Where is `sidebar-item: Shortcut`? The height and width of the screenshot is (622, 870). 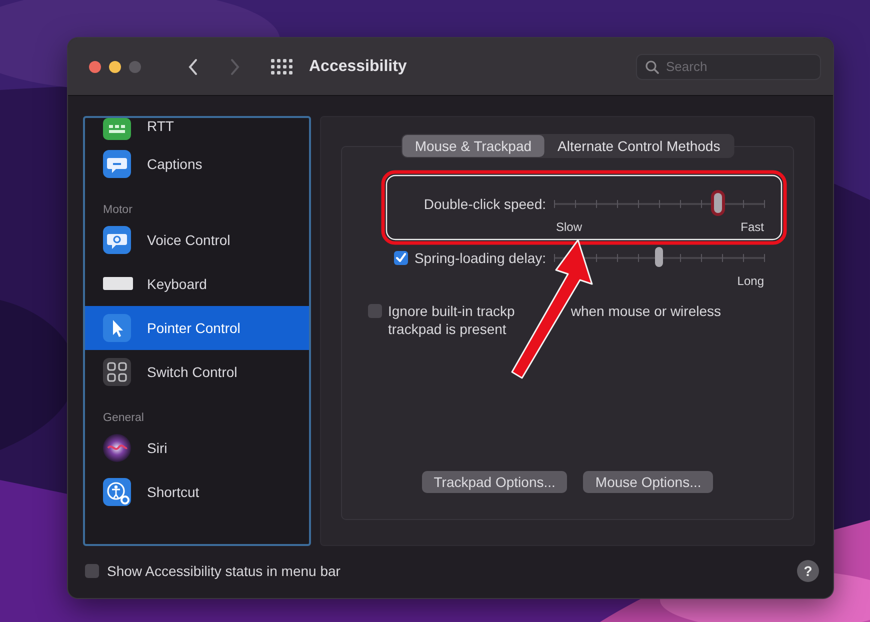 sidebar-item: Shortcut is located at coordinates (197, 492).